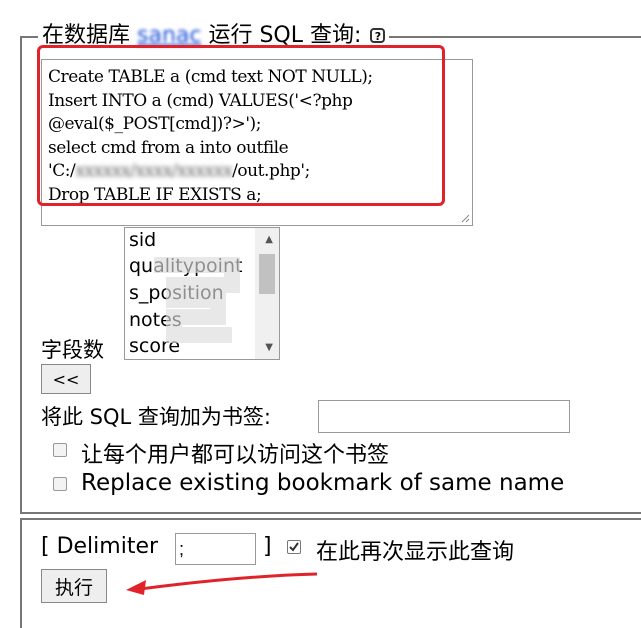 The image size is (641, 628). I want to click on scrollbar-thumb, so click(267, 274).